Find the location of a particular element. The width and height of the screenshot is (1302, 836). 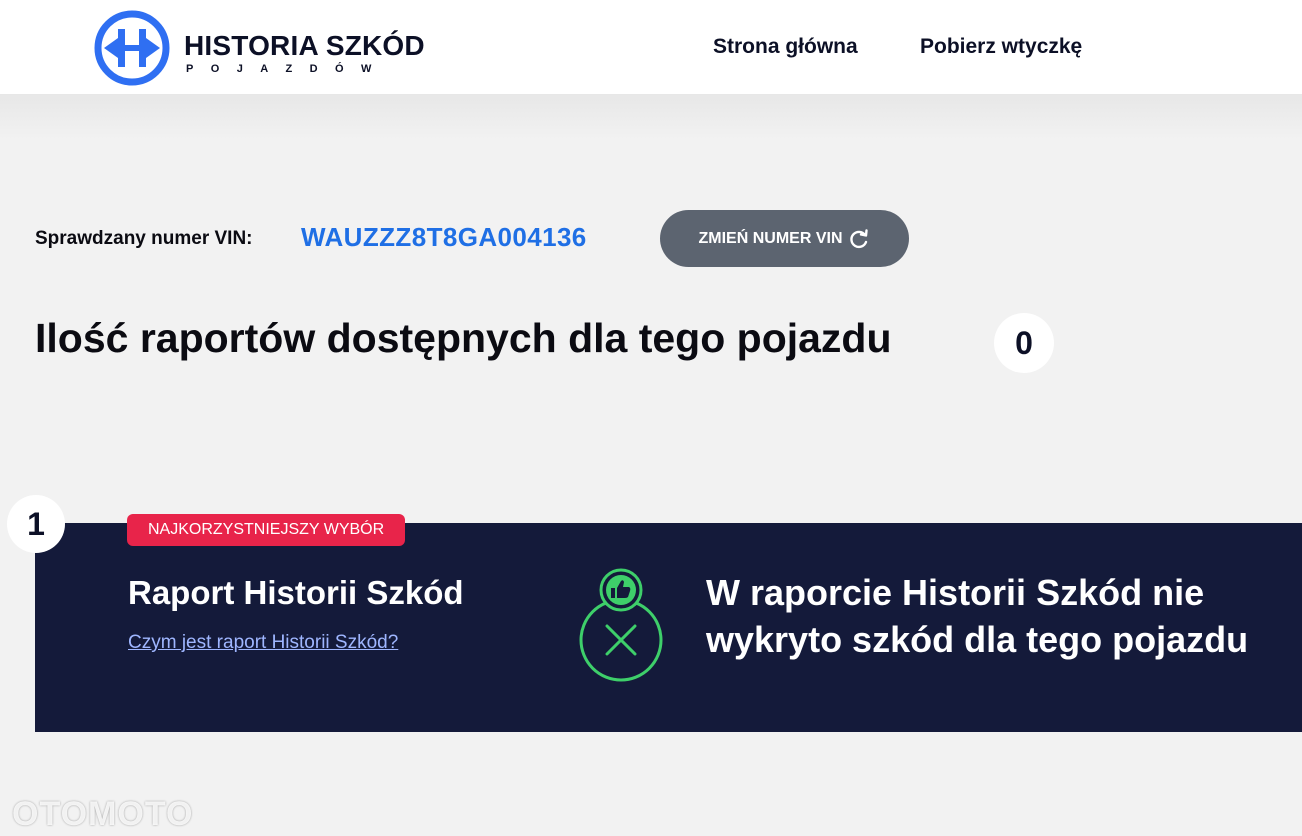

nav-home-link: Strona główna is located at coordinates (785, 47).